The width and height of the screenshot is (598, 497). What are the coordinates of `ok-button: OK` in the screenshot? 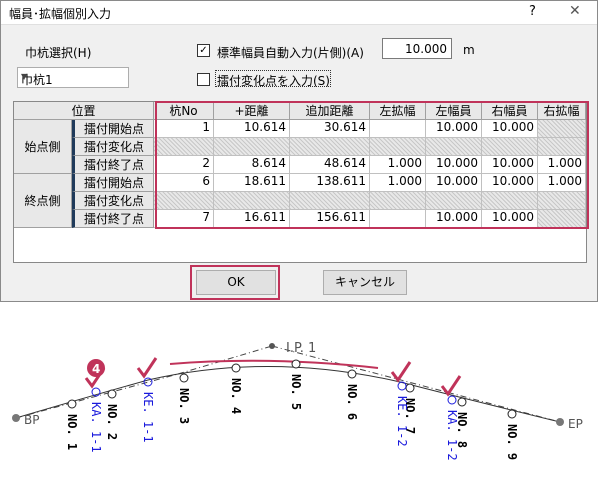 It's located at (236, 282).